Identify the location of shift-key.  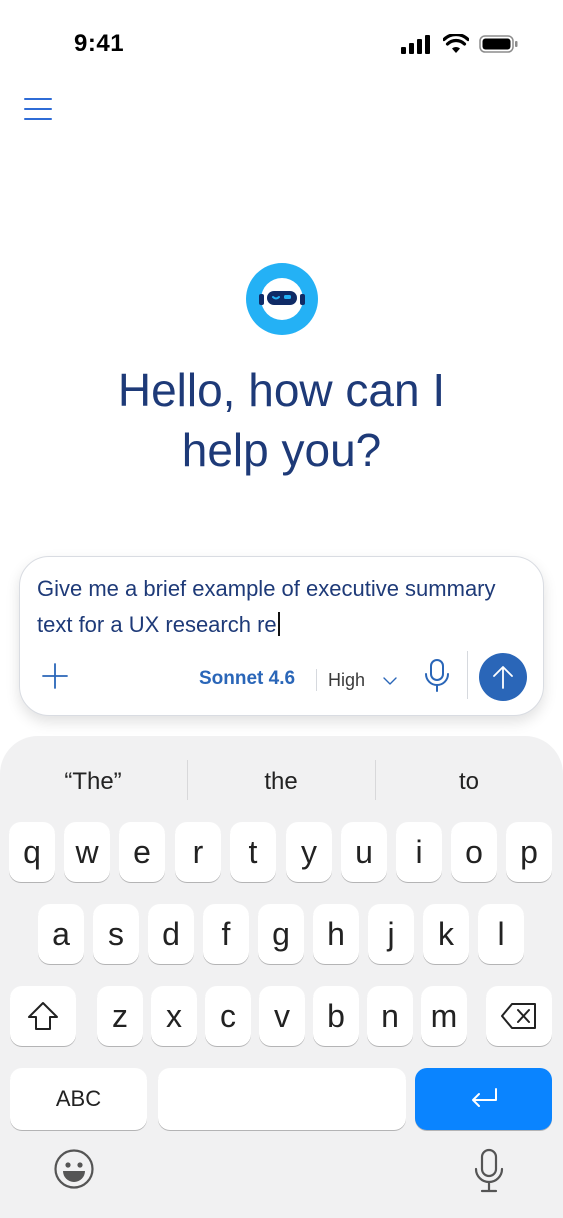
(43, 1016).